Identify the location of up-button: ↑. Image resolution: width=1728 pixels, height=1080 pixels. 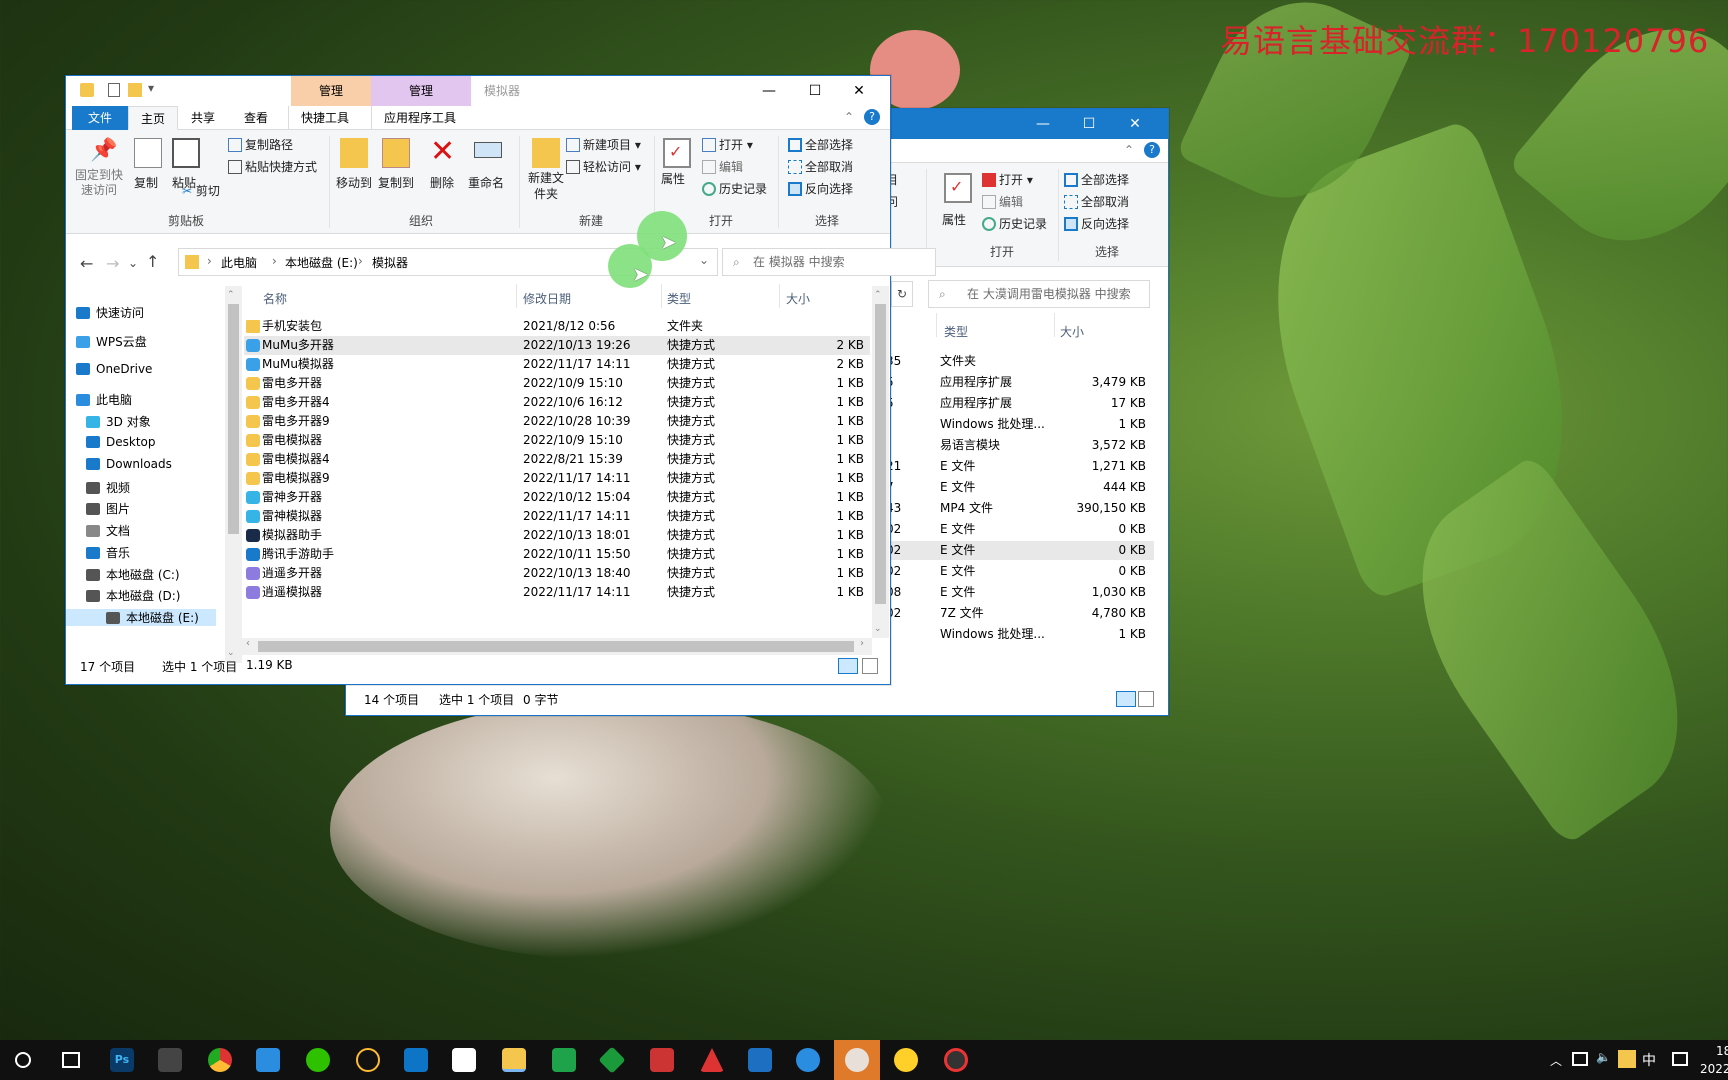
(152, 261).